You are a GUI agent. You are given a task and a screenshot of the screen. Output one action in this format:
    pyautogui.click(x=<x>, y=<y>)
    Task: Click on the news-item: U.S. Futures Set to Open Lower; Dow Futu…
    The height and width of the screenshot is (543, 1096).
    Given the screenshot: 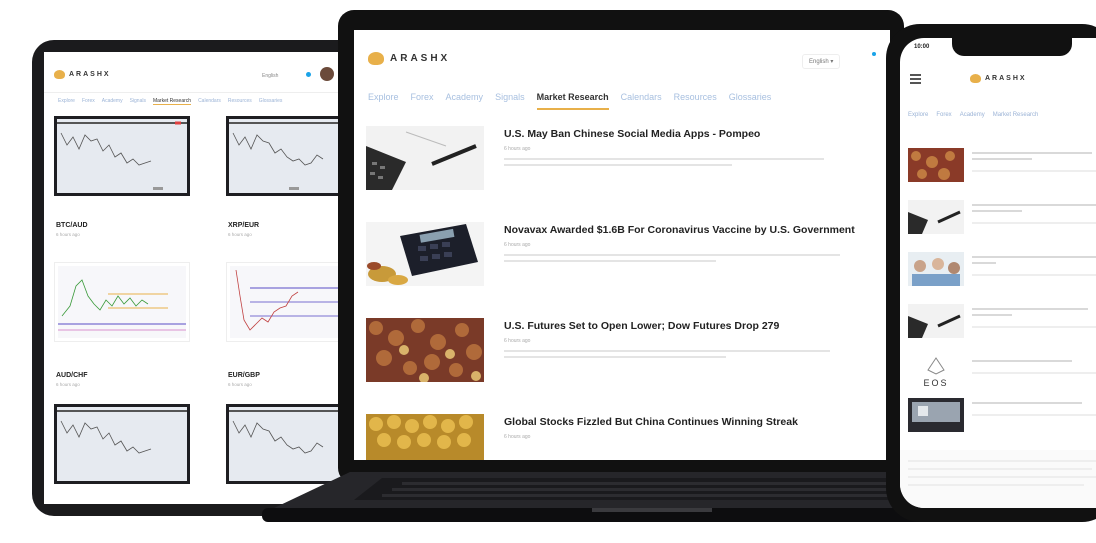 What is the action you would take?
    pyautogui.click(x=621, y=354)
    